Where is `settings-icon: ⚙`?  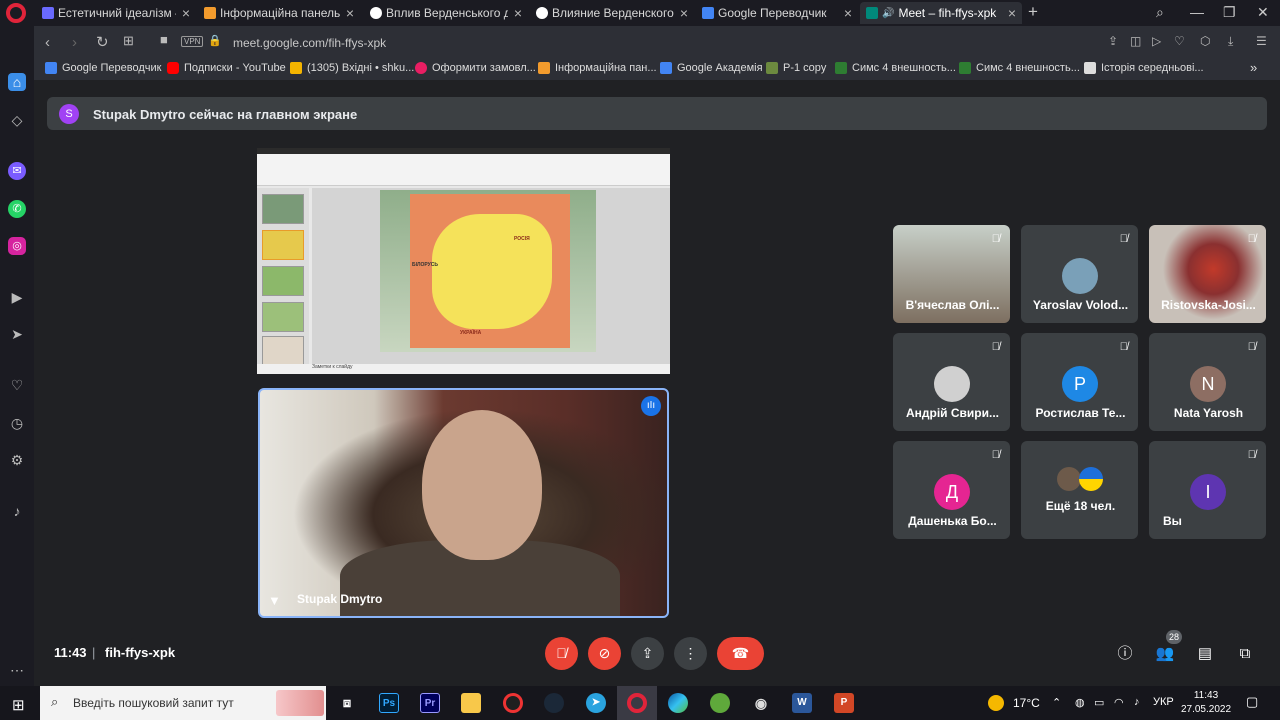
settings-icon: ⚙ is located at coordinates (17, 460).